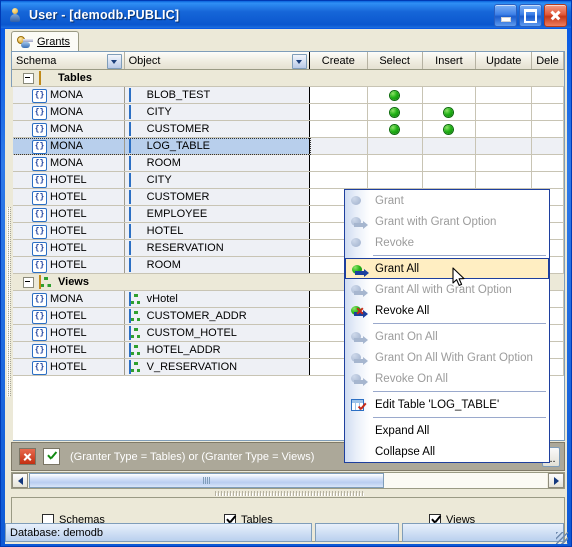 The image size is (572, 547). What do you see at coordinates (217, 146) in the screenshot?
I see `cell-object: LOG_TABLE` at bounding box center [217, 146].